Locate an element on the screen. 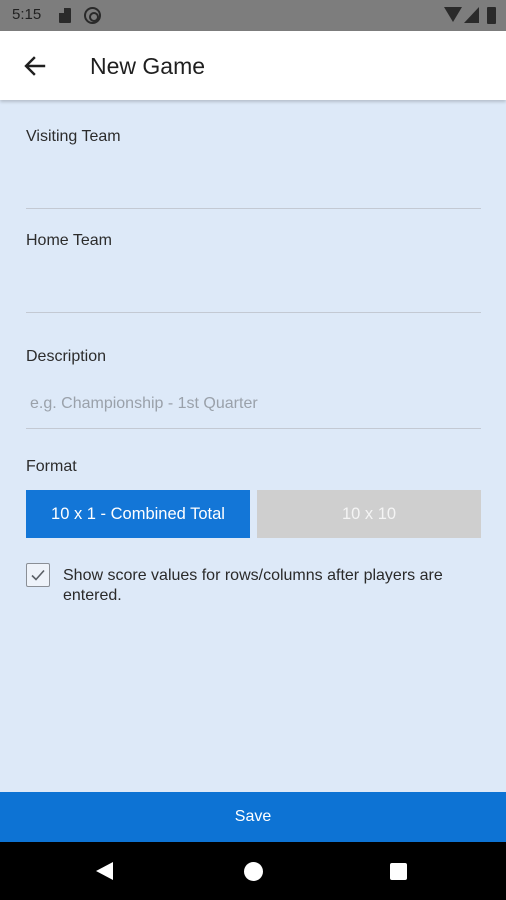 The width and height of the screenshot is (506, 900). check-icon is located at coordinates (38, 575).